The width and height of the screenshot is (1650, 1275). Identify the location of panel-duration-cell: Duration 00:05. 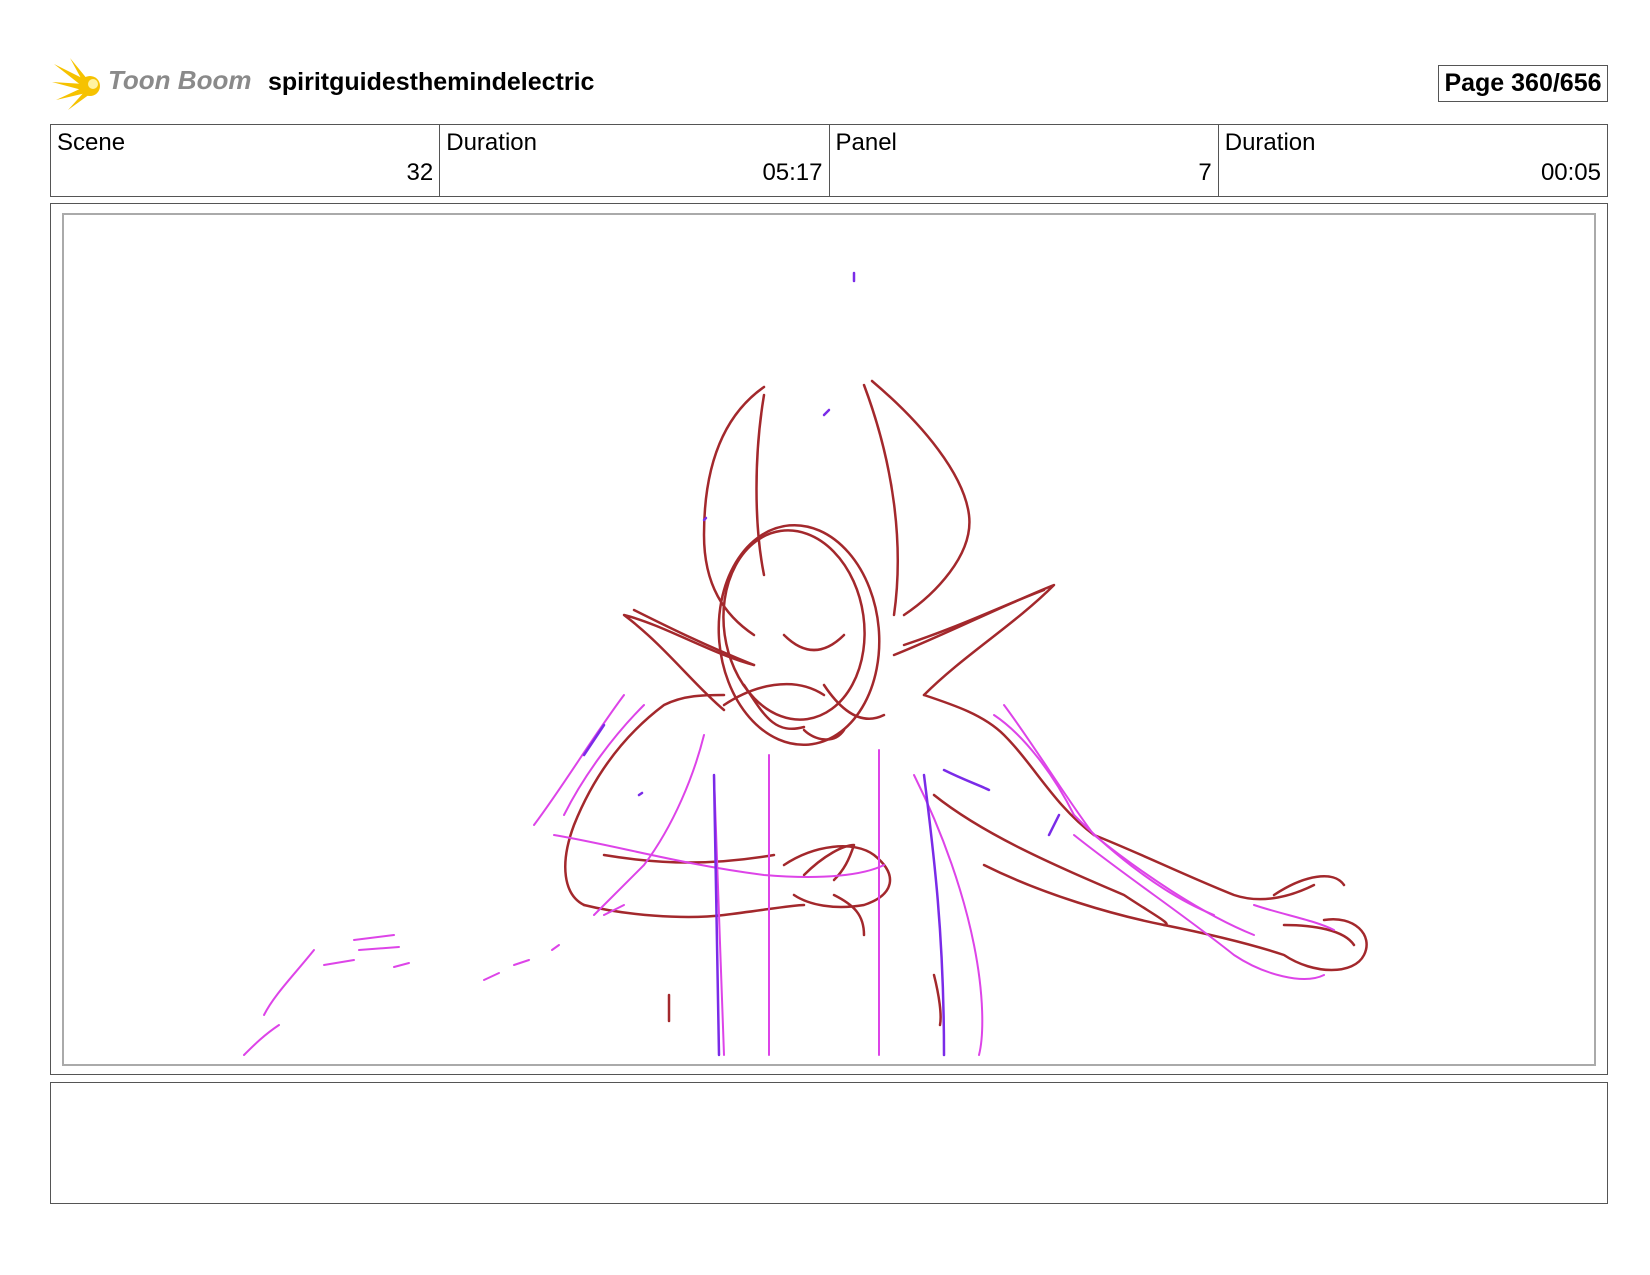
(1413, 160).